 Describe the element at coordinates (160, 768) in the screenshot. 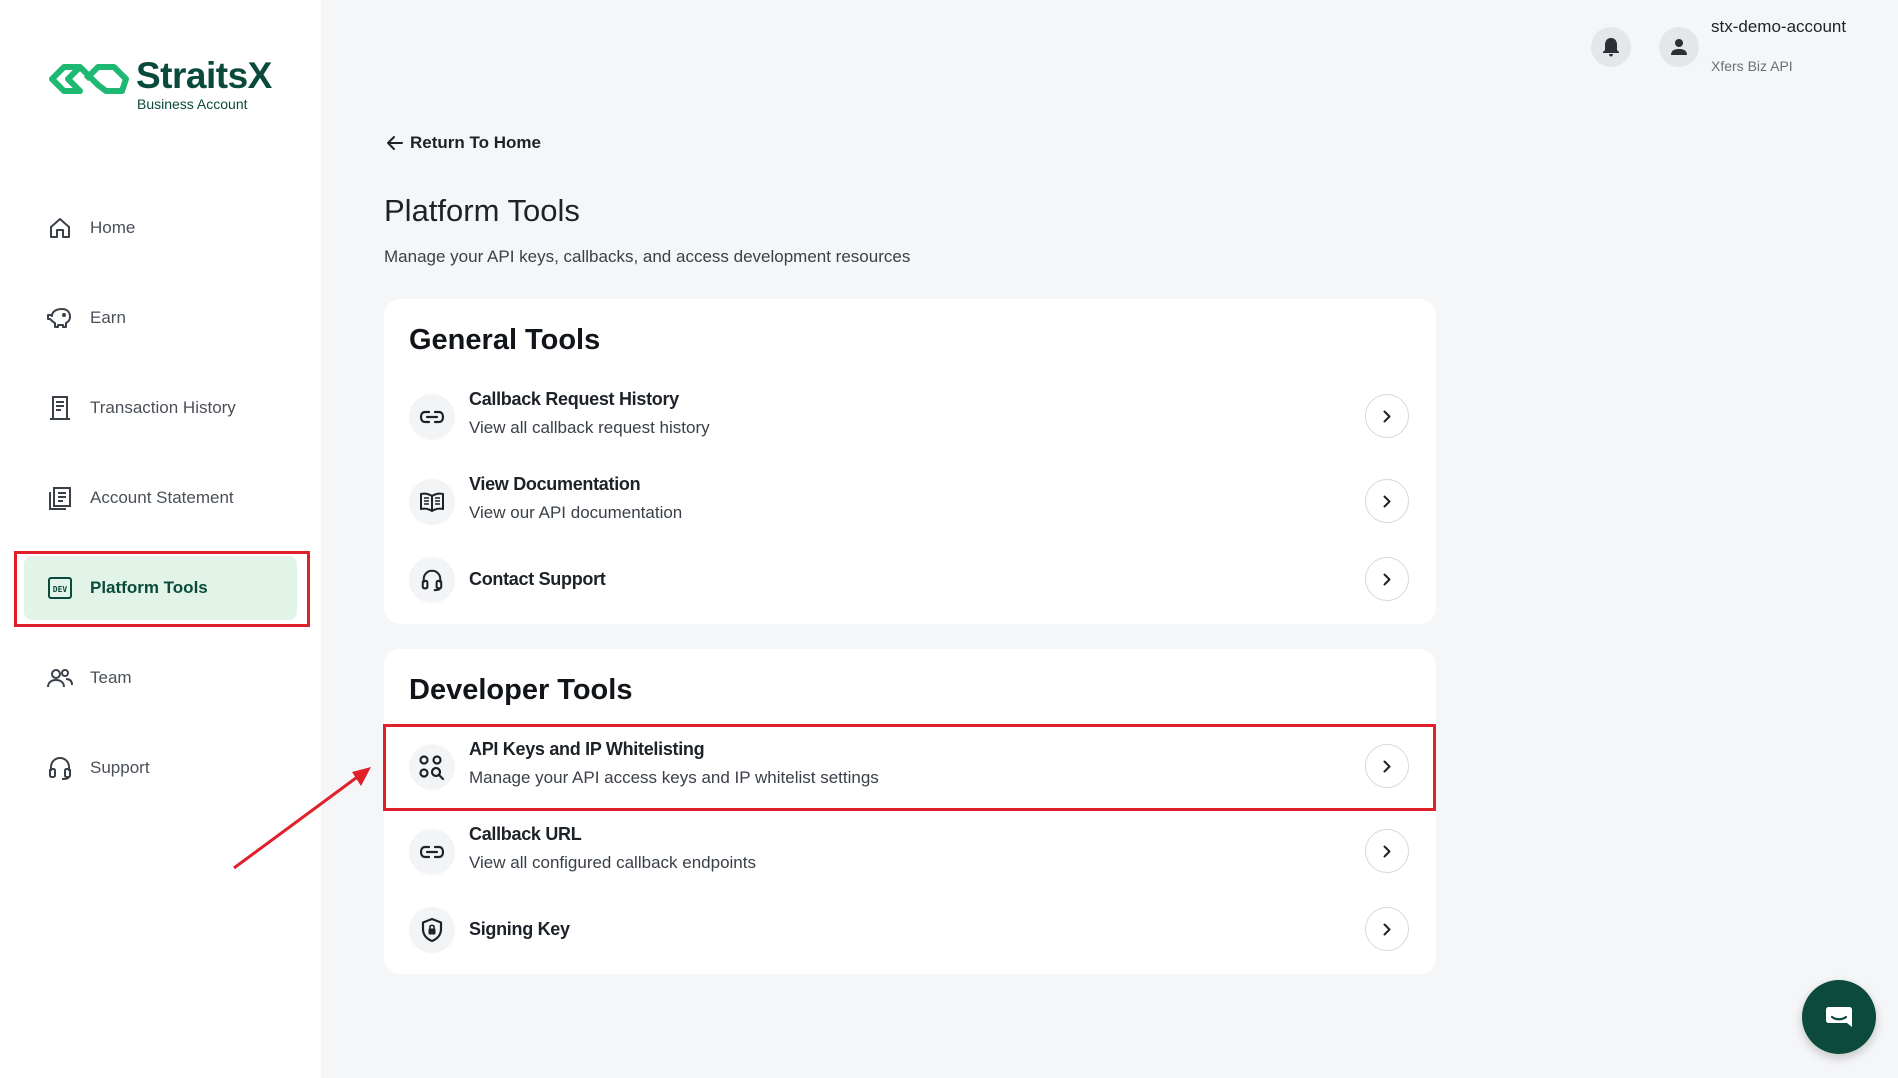

I see `sidebar-item-support: Support` at that location.